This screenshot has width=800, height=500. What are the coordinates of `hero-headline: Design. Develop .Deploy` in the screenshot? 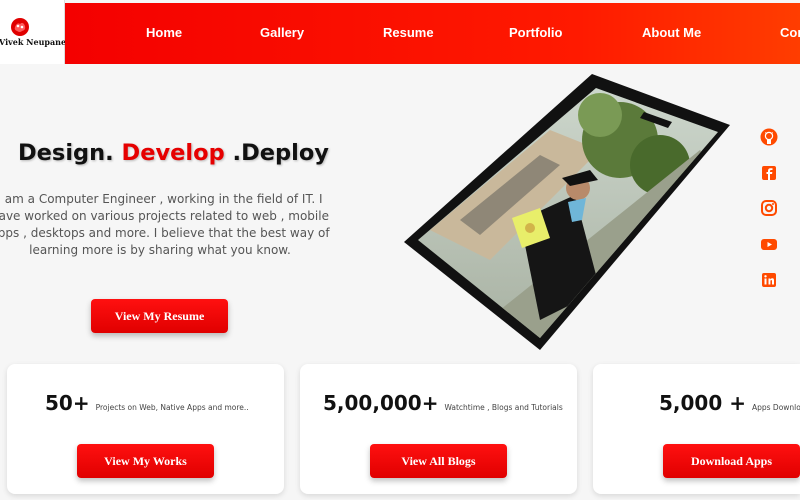 It's located at (173, 153).